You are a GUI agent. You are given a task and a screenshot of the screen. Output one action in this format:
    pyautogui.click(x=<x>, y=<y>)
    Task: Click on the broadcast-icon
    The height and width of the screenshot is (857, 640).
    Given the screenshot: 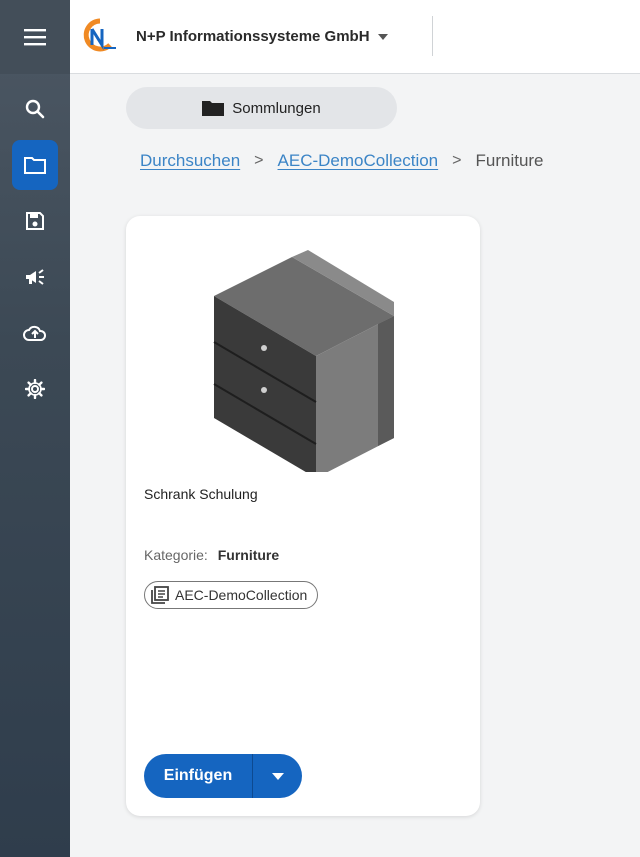 What is the action you would take?
    pyautogui.click(x=35, y=277)
    